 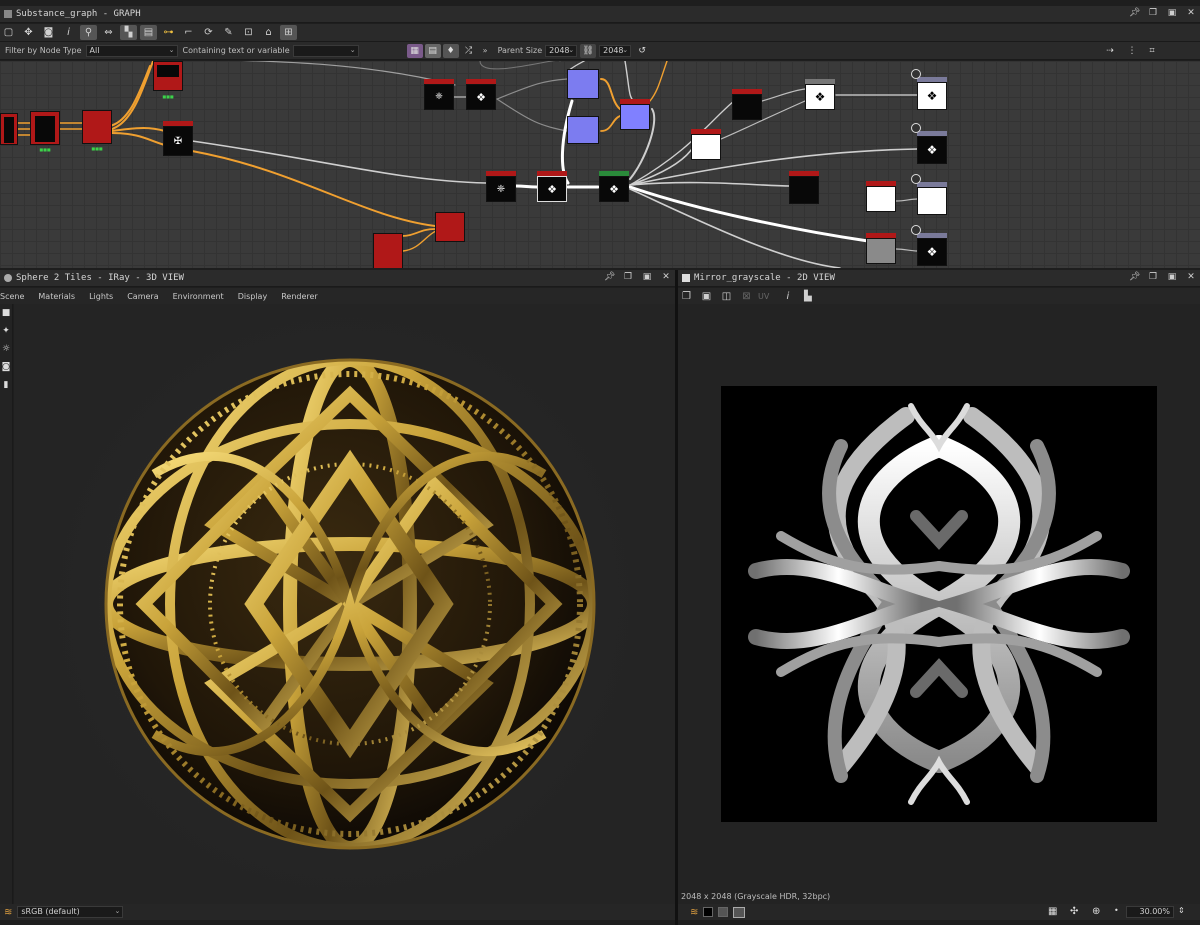 I want to click on display-mode-icon, so click(x=739, y=912).